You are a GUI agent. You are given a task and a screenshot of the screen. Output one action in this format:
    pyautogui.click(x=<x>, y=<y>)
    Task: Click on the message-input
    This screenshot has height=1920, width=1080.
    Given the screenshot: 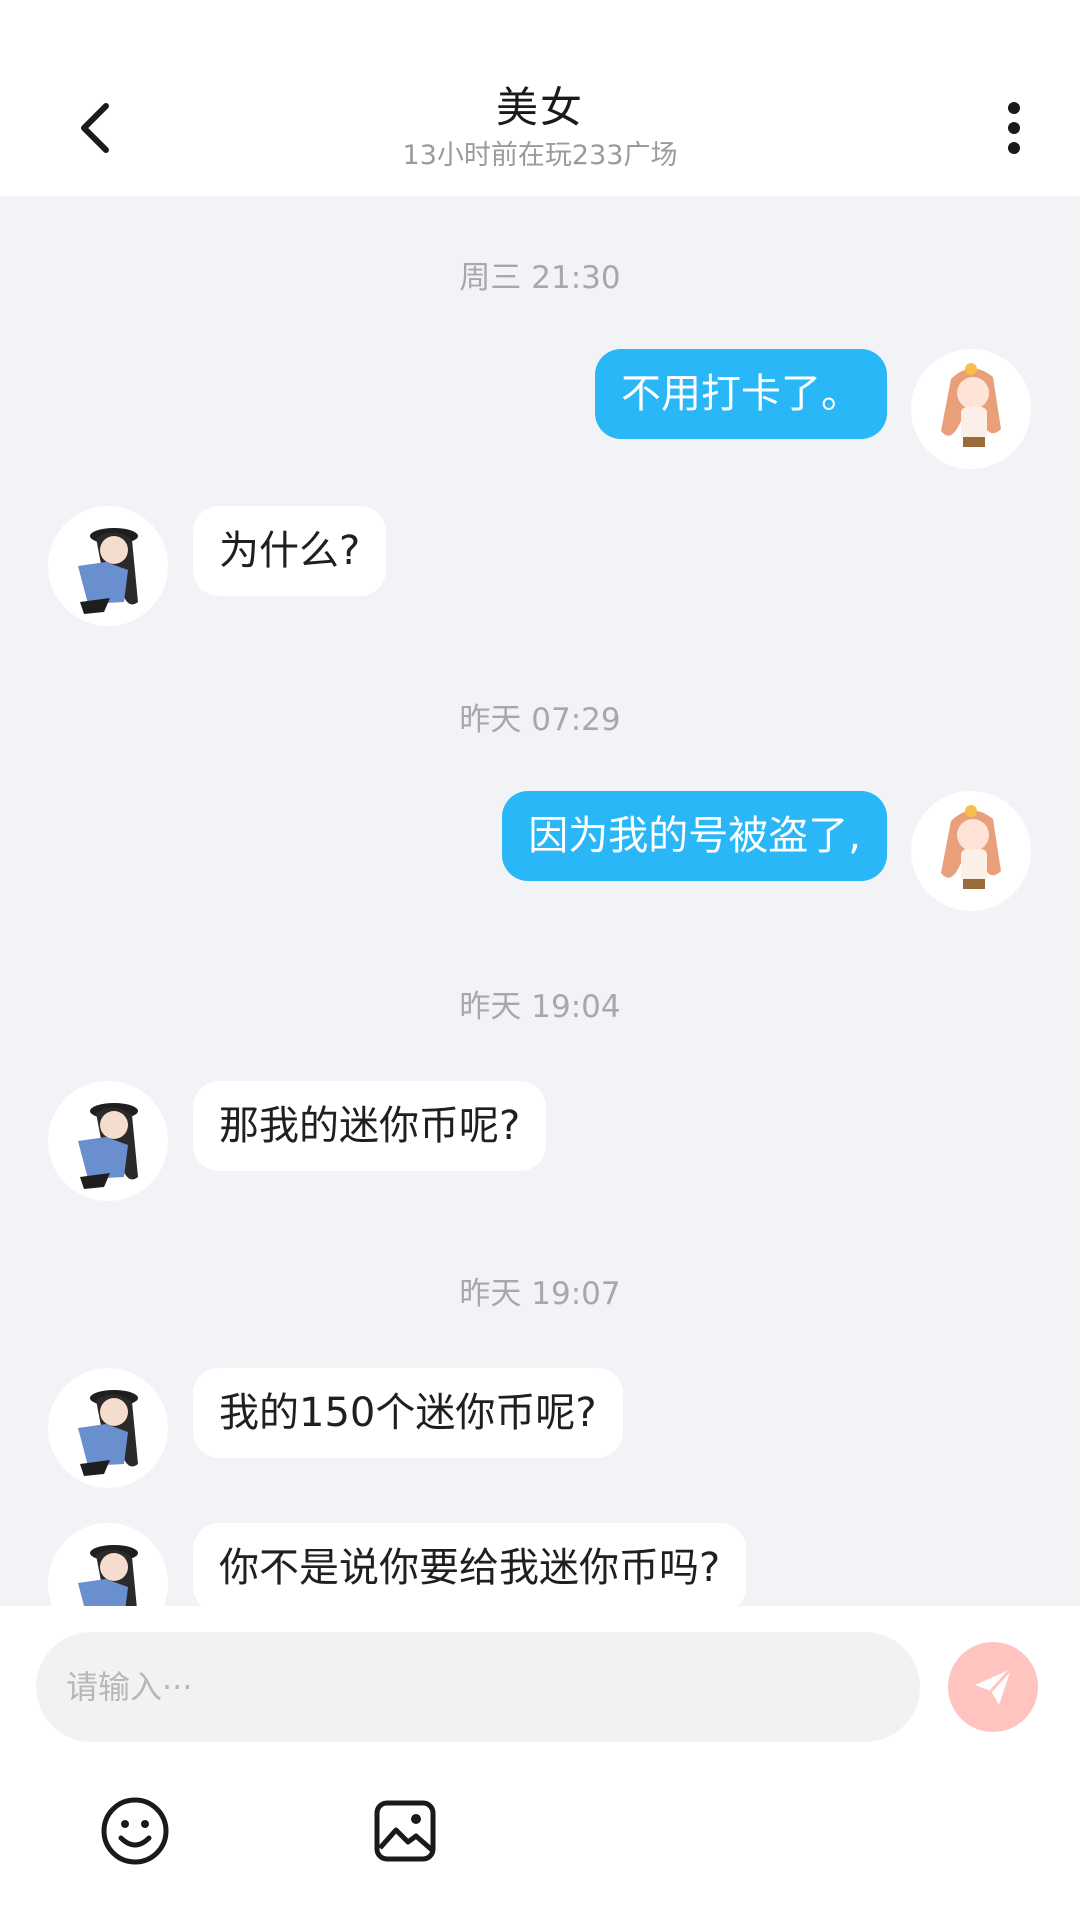 What is the action you would take?
    pyautogui.click(x=478, y=1687)
    